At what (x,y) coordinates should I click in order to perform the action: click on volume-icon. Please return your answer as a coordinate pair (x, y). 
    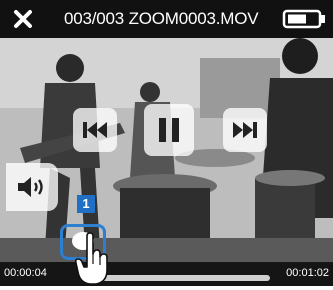
    Looking at the image, I should click on (30, 187).